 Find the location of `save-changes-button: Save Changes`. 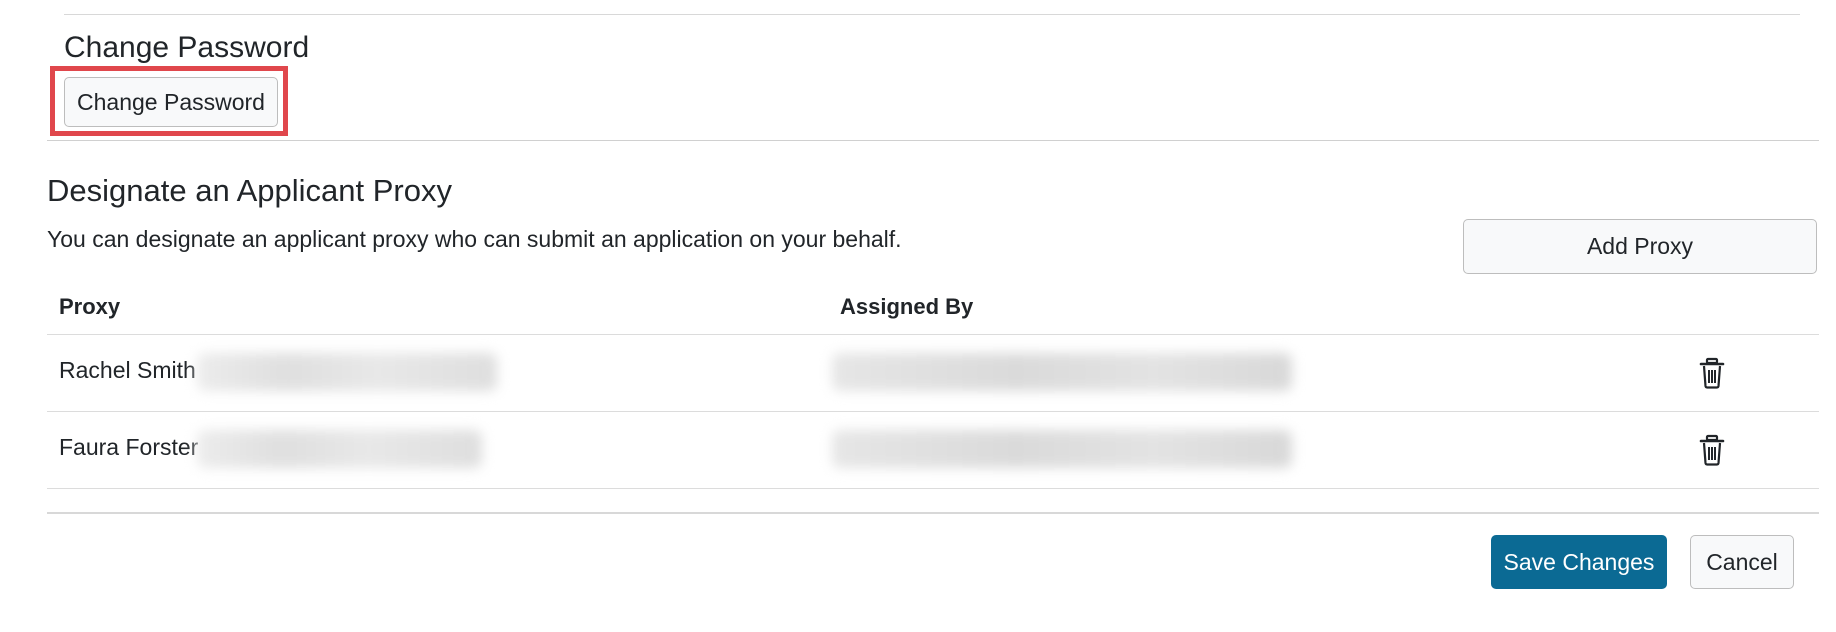

save-changes-button: Save Changes is located at coordinates (1579, 562).